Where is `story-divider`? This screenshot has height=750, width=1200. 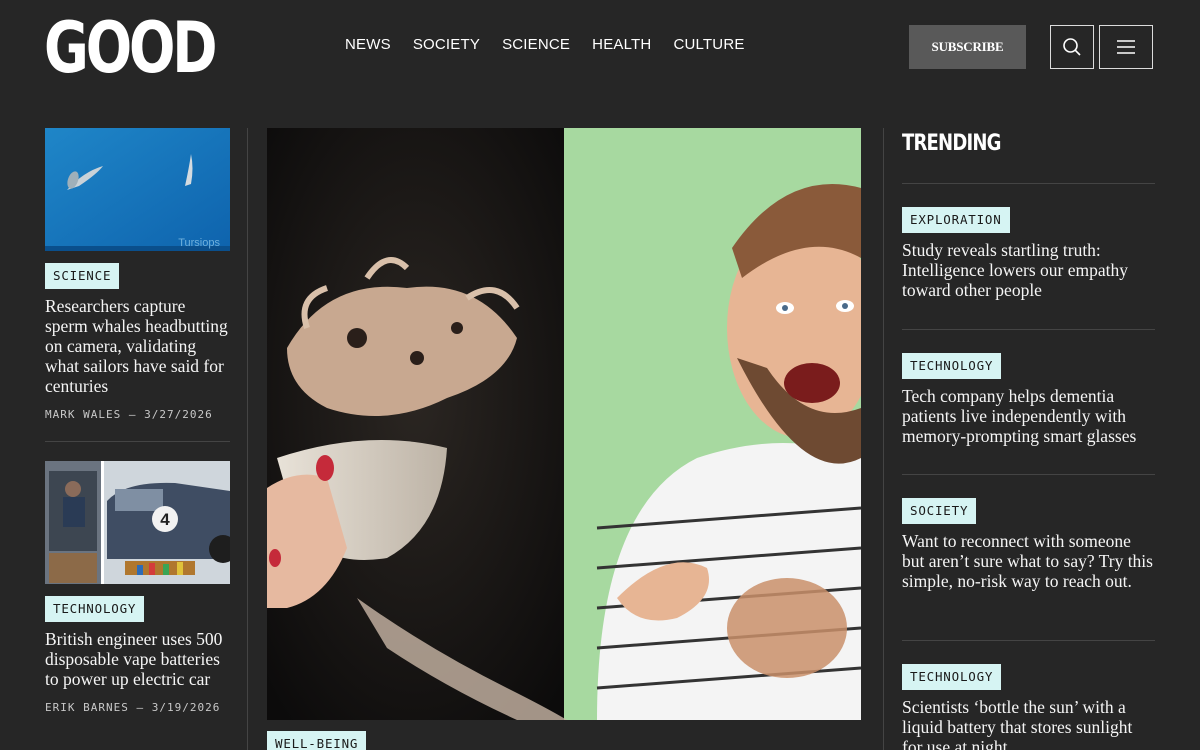 story-divider is located at coordinates (137, 441).